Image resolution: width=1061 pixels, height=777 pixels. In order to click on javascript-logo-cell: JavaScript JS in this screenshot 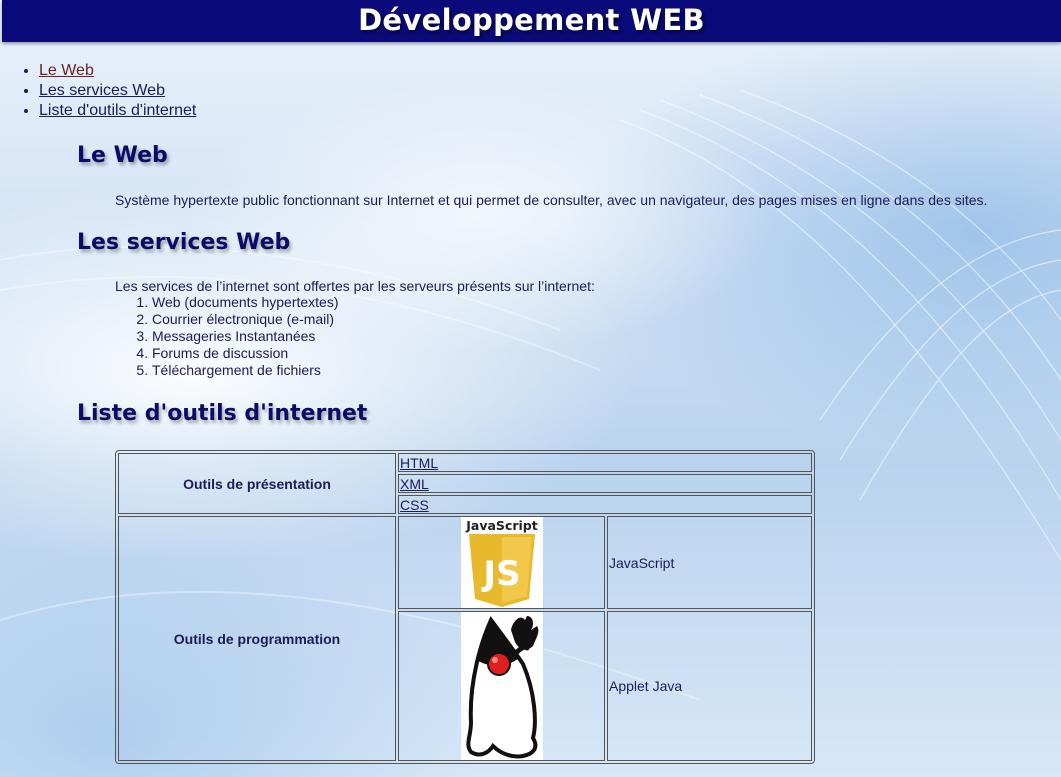, I will do `click(501, 562)`.